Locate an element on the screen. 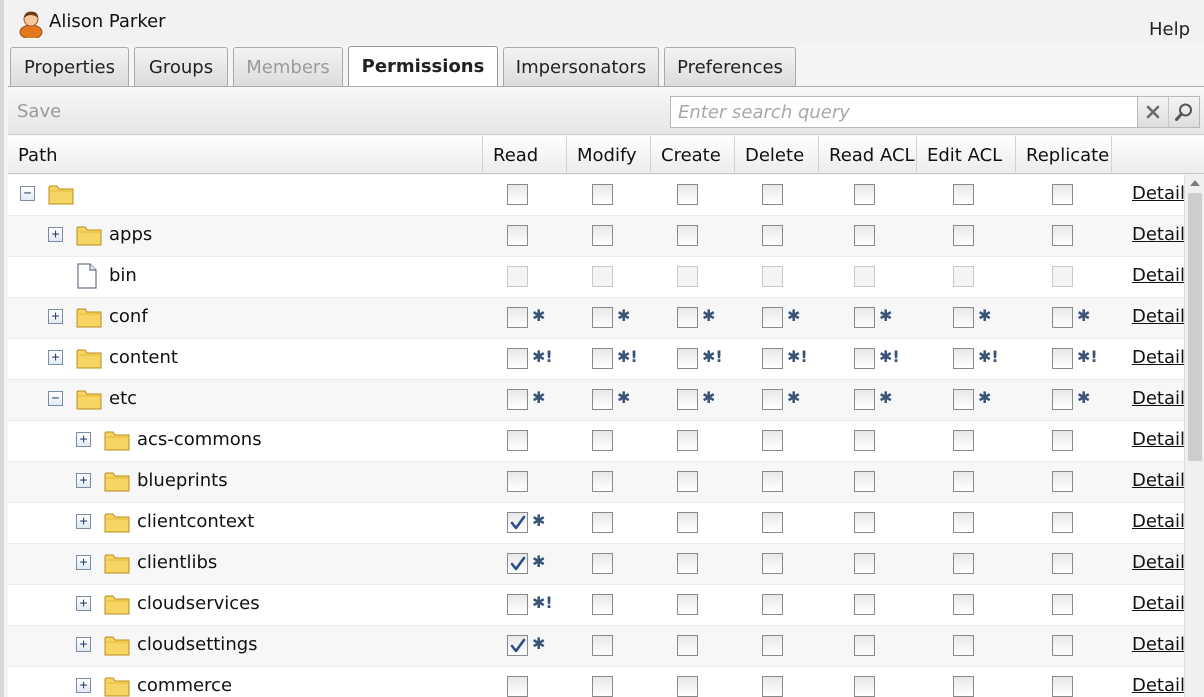 This screenshot has height=697, width=1204. column-header-read: Read is located at coordinates (525, 155).